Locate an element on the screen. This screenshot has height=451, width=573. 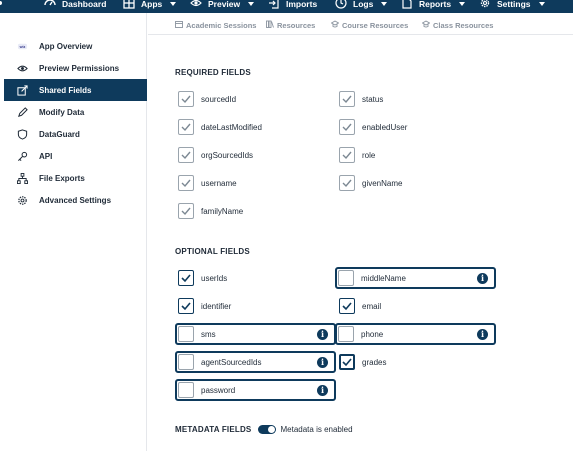
metadata-row: METADATA FIELDS Metadata is enabled is located at coordinates (264, 429).